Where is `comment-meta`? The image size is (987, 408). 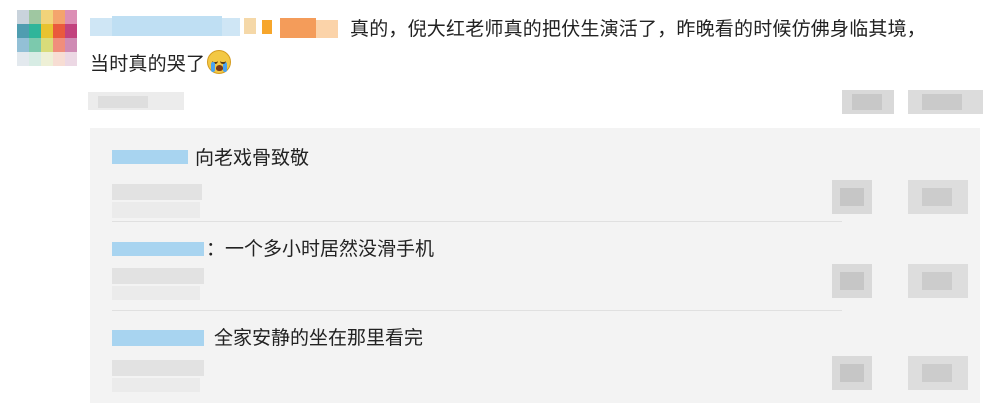
comment-meta is located at coordinates (138, 102).